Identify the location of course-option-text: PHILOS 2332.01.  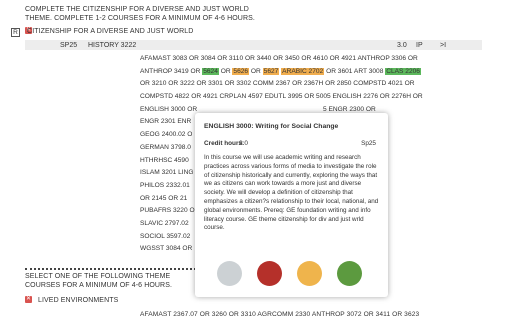
(165, 185).